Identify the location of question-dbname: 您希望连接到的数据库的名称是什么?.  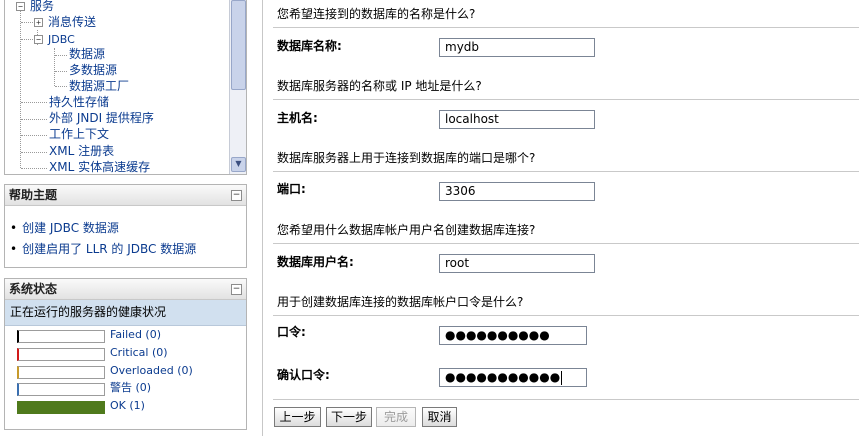
(376, 14).